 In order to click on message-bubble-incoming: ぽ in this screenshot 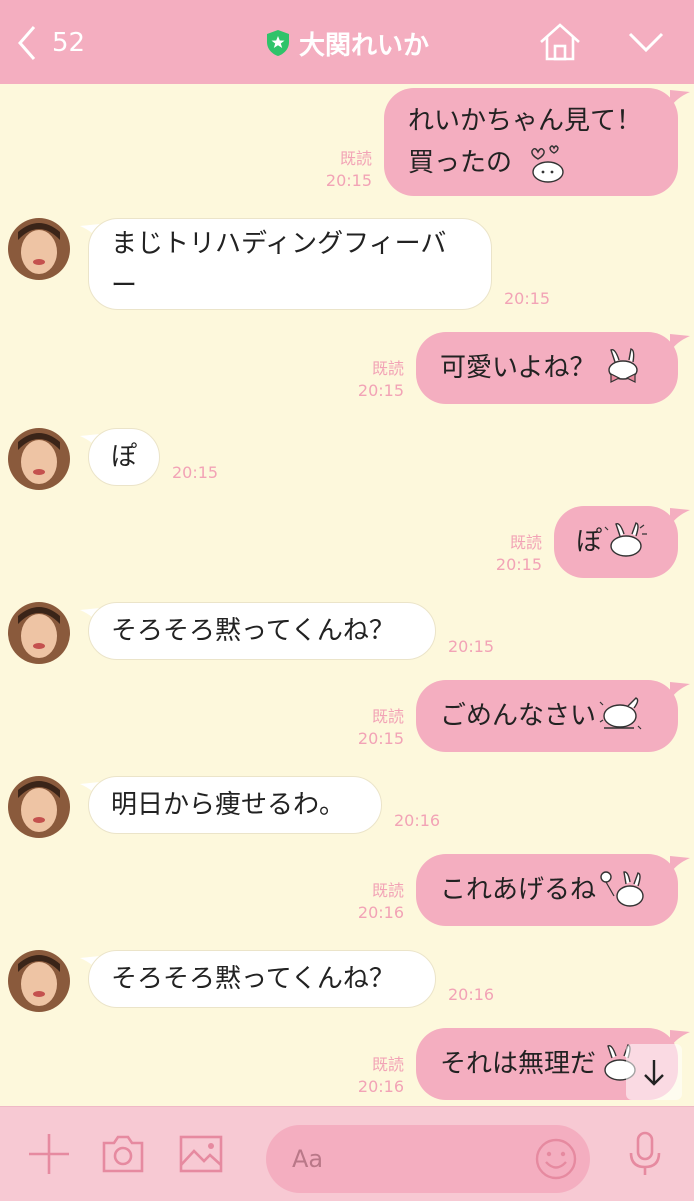, I will do `click(124, 457)`.